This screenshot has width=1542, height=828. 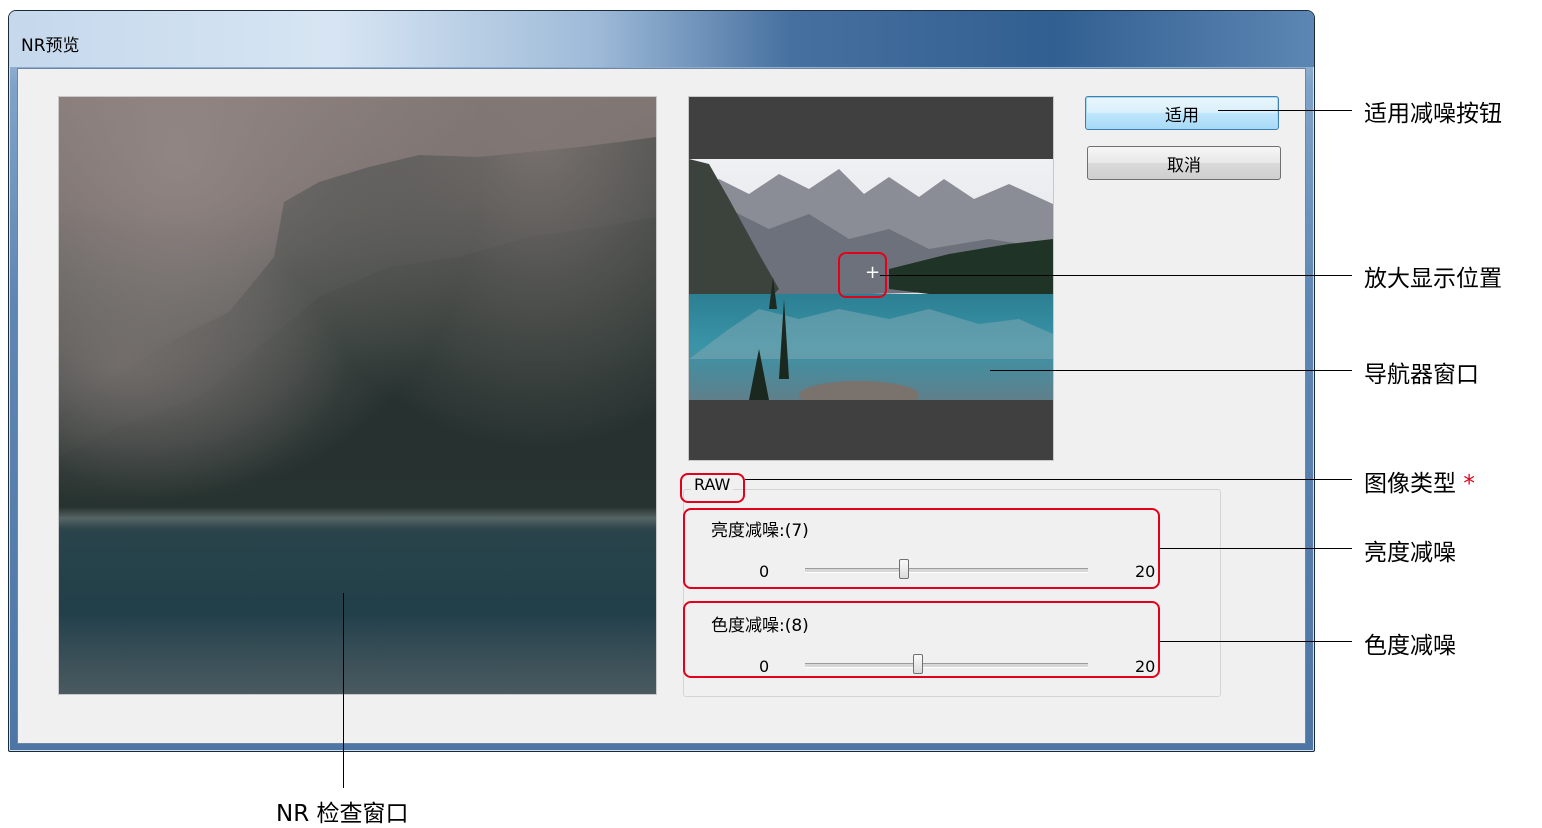 I want to click on image-type-highlight, so click(x=712, y=488).